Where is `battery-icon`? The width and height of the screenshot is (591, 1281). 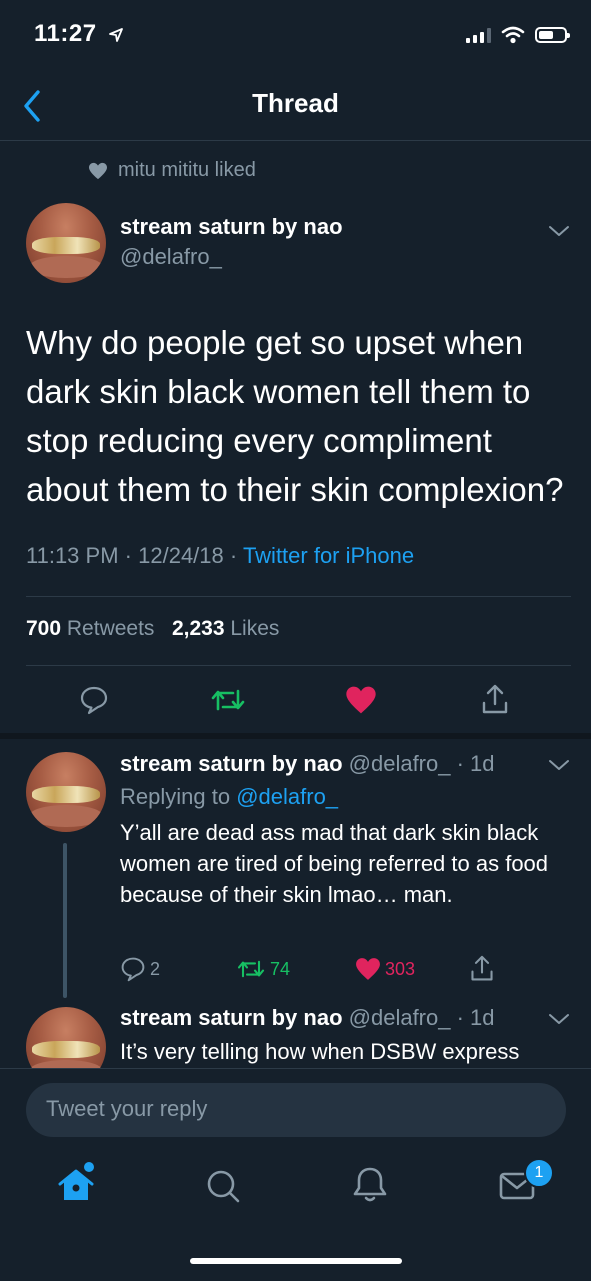
battery-icon is located at coordinates (552, 35).